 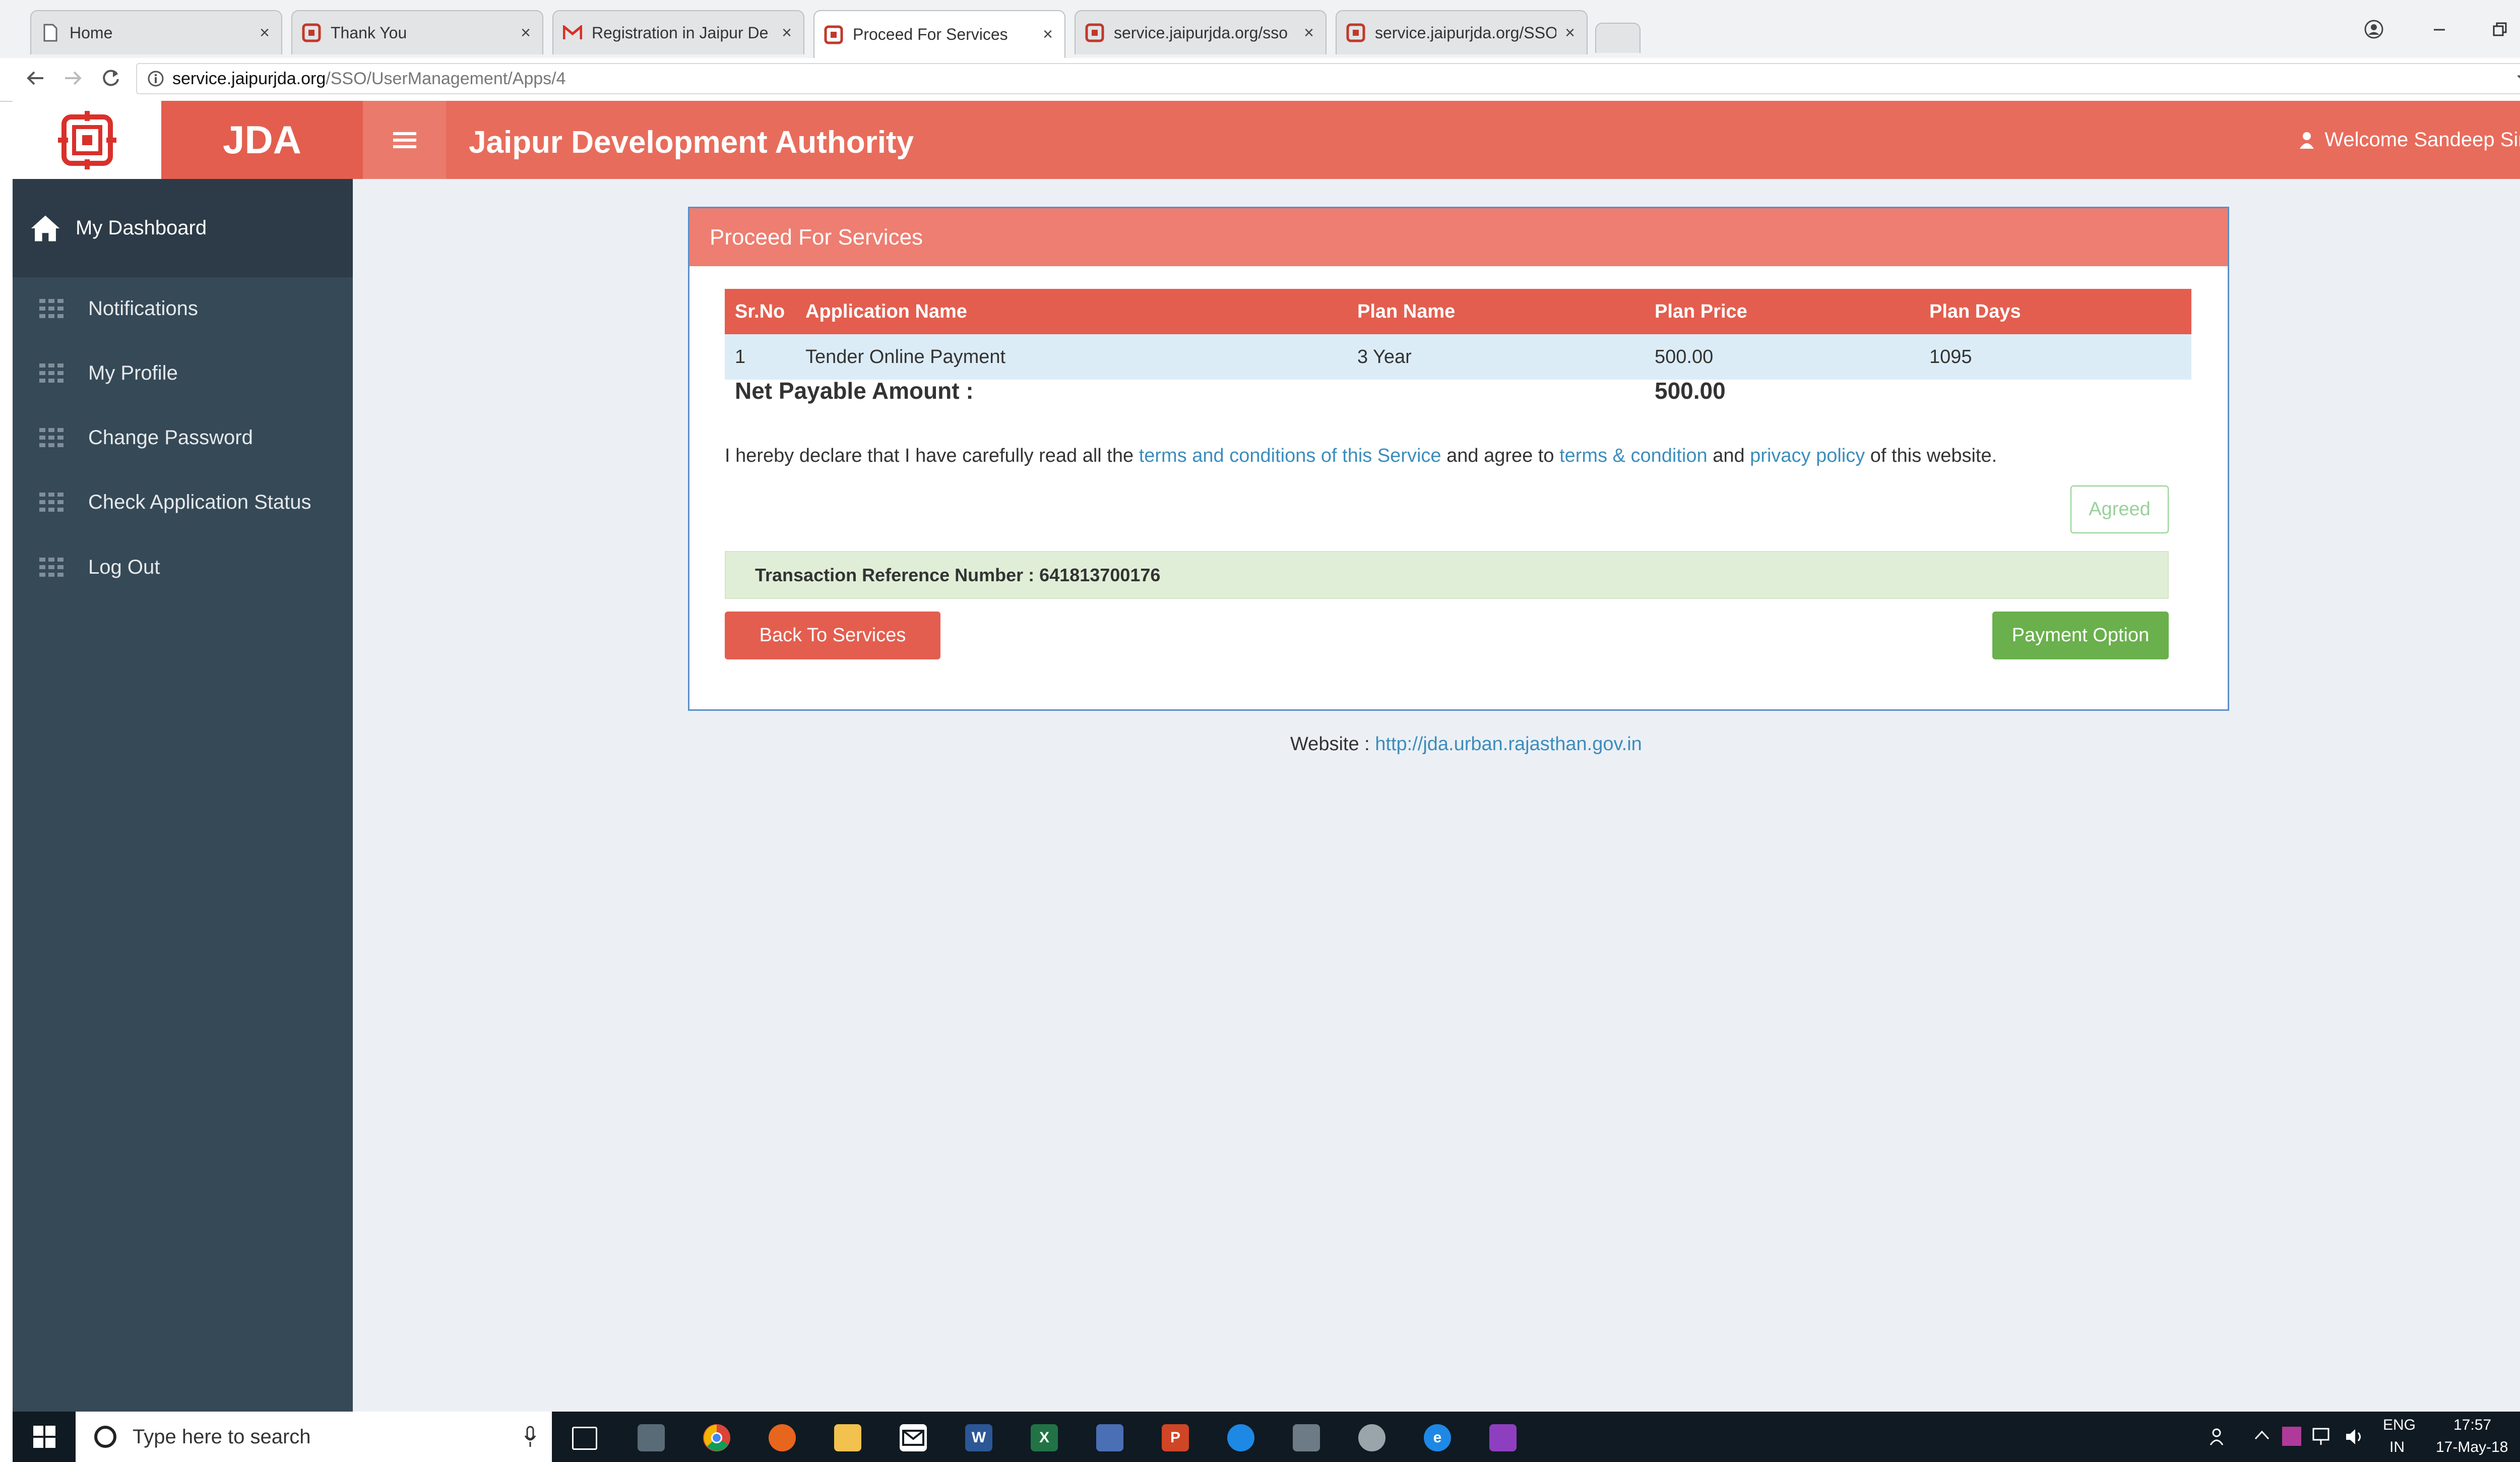 I want to click on net-payable-amount: 500.00, so click(x=1691, y=391).